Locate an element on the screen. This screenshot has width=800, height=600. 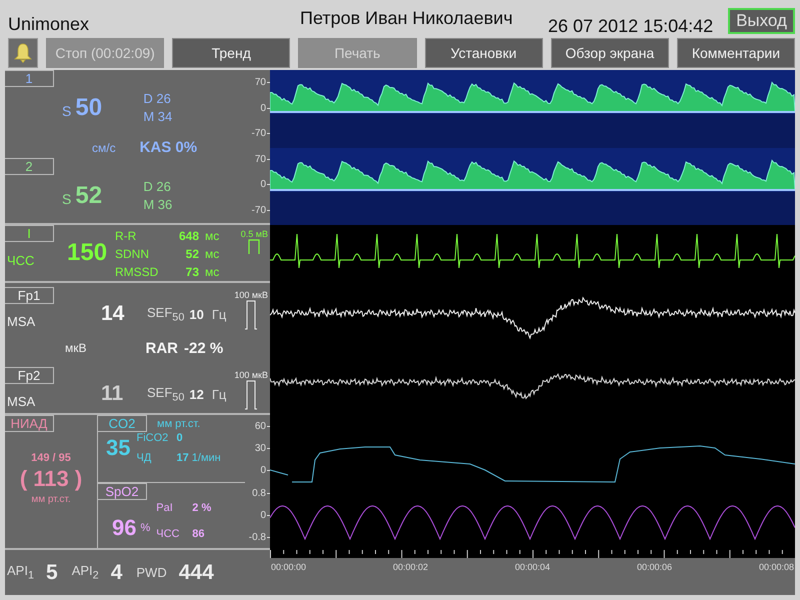
toolbar-button: Обзор экрана is located at coordinates (609, 53).